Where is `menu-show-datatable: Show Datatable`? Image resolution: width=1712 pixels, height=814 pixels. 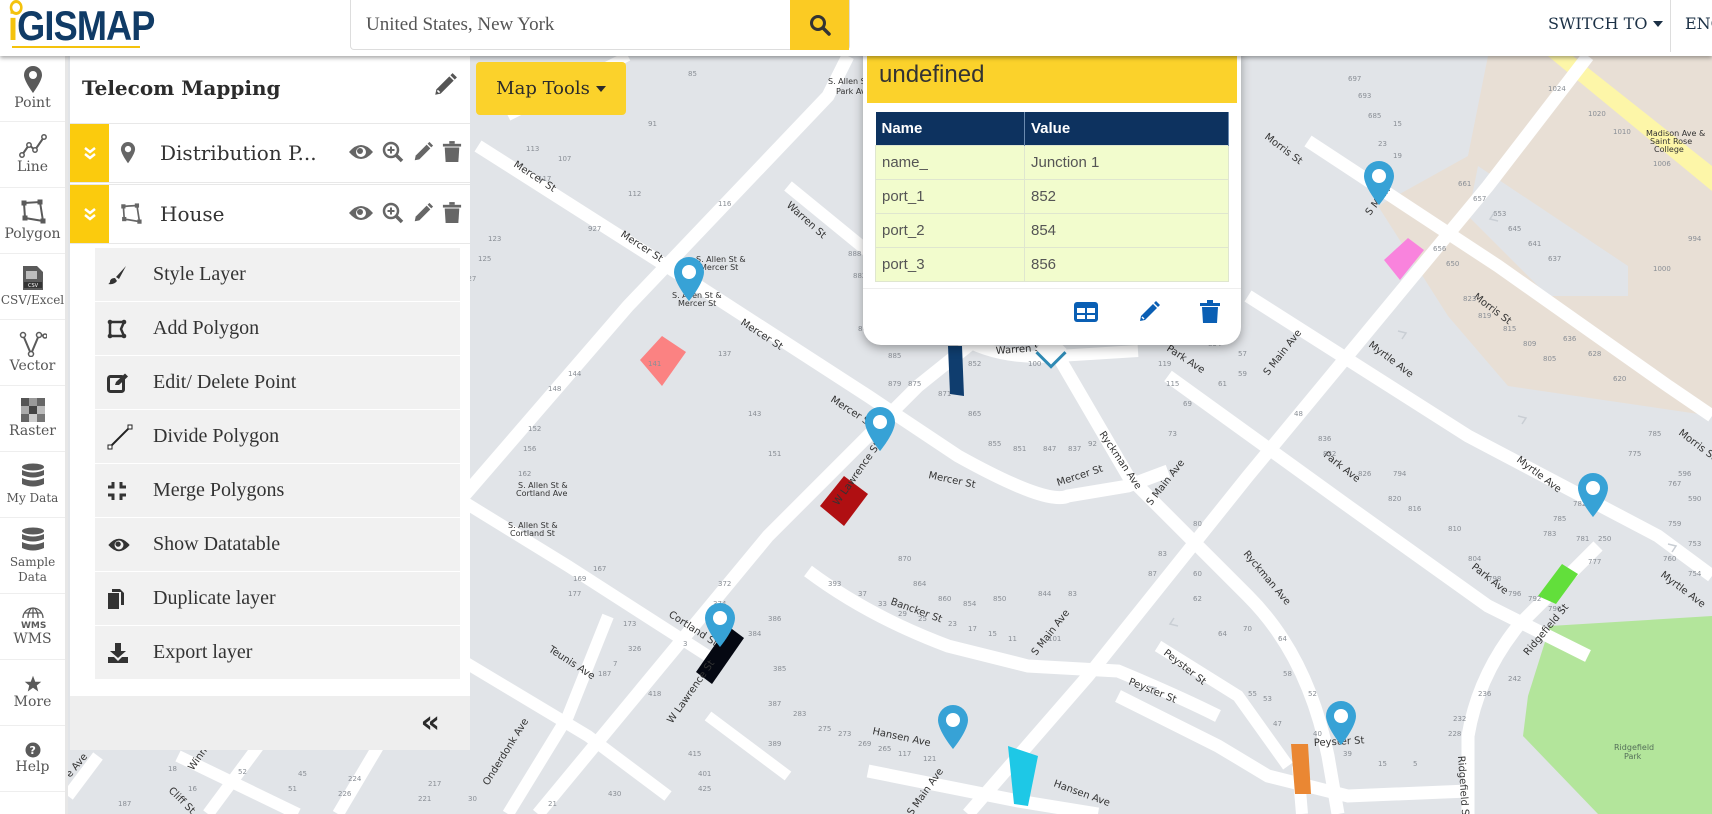 menu-show-datatable: Show Datatable is located at coordinates (277, 545).